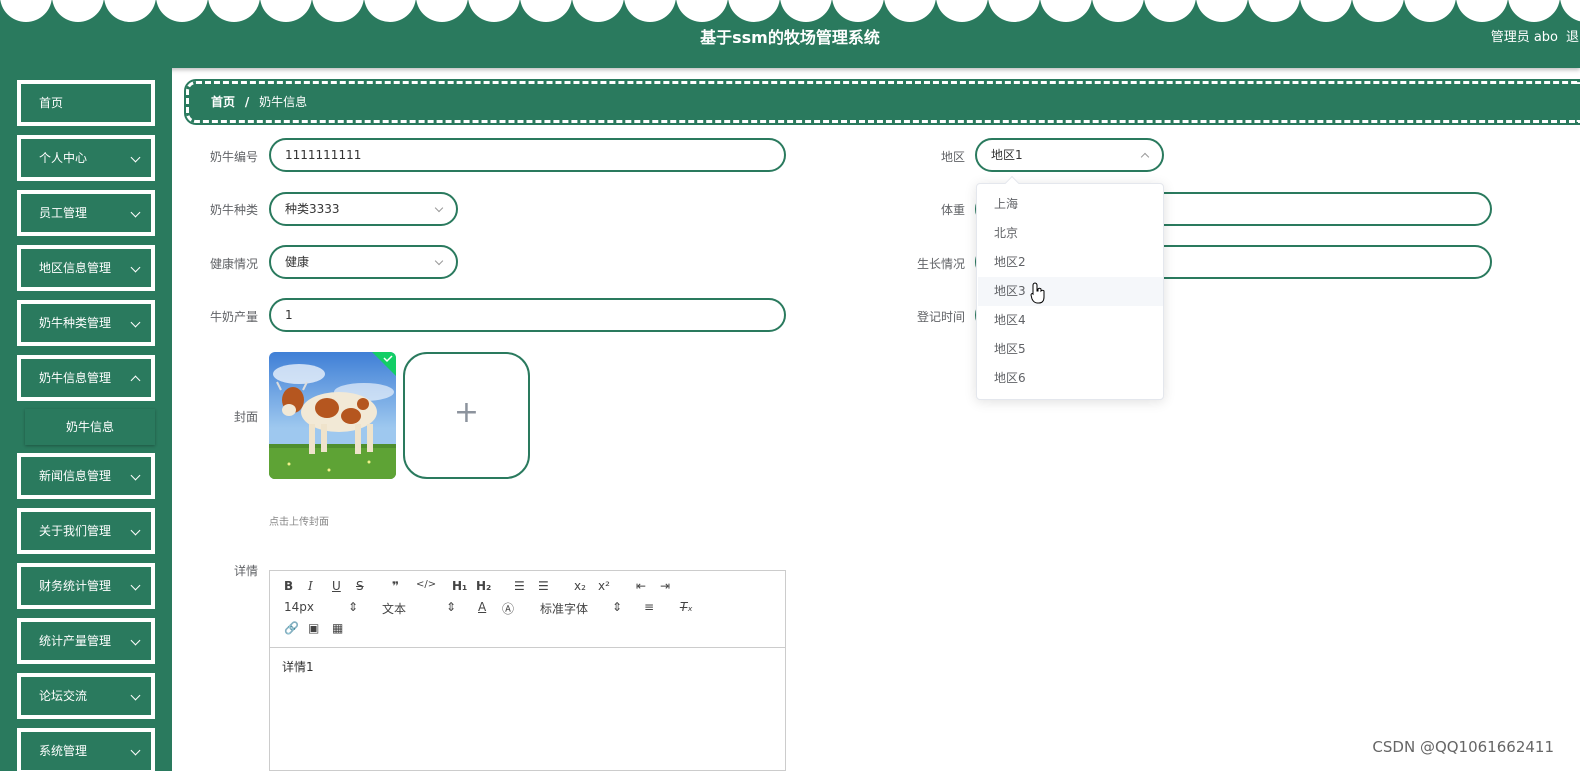 This screenshot has height=771, width=1580. What do you see at coordinates (604, 586) in the screenshot?
I see `superscript-icon: x²` at bounding box center [604, 586].